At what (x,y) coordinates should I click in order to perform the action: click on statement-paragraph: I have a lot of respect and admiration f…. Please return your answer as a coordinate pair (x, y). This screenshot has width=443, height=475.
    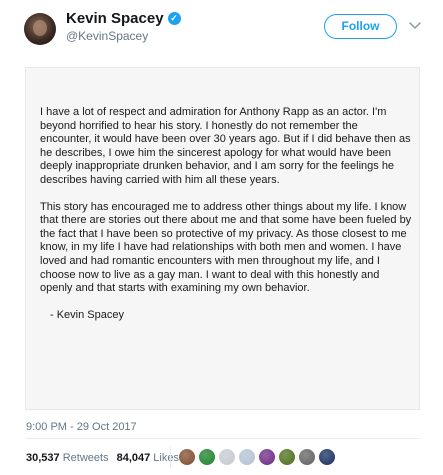
    Looking at the image, I should click on (225, 146).